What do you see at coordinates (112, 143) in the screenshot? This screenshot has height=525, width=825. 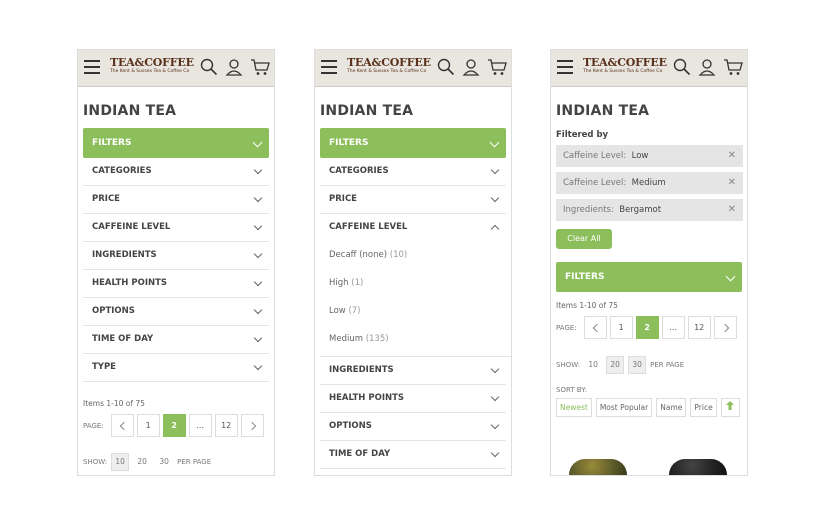 I see `filters-label: FILTERS` at bounding box center [112, 143].